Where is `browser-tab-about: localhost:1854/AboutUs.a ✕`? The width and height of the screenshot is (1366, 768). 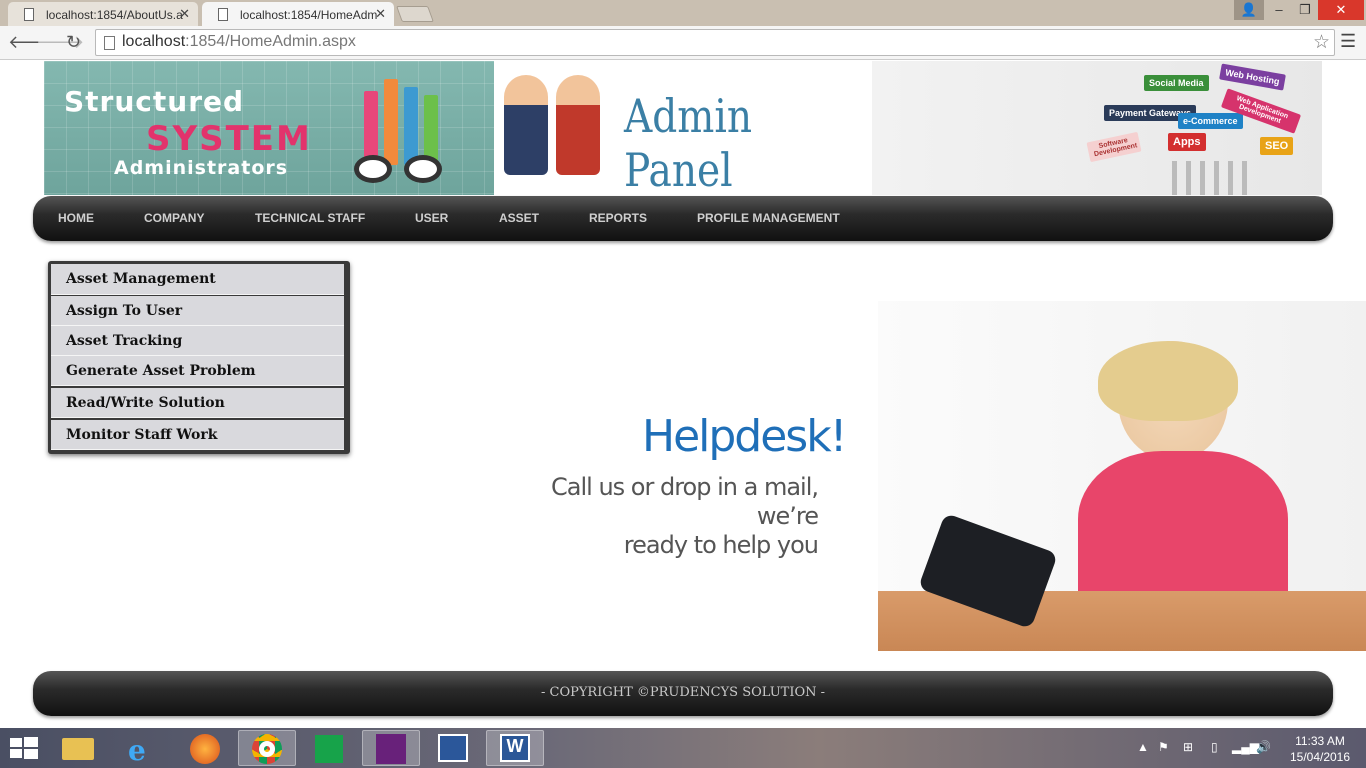 browser-tab-about: localhost:1854/AboutUs.a ✕ is located at coordinates (103, 14).